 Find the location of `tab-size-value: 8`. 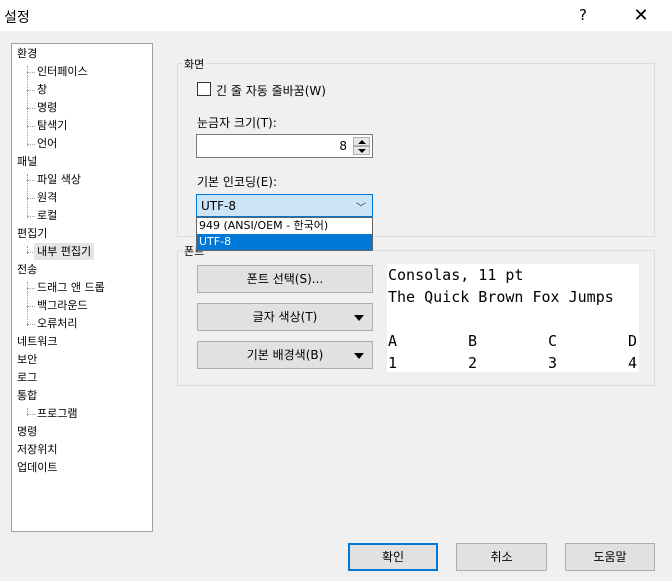

tab-size-value: 8 is located at coordinates (343, 146).